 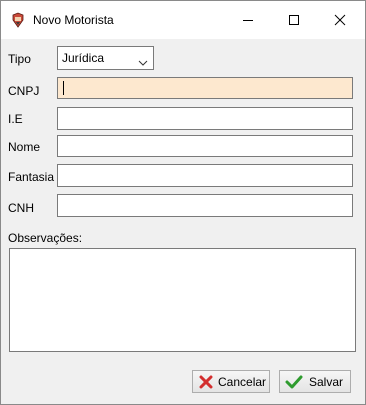 What do you see at coordinates (206, 382) in the screenshot?
I see `x-icon` at bounding box center [206, 382].